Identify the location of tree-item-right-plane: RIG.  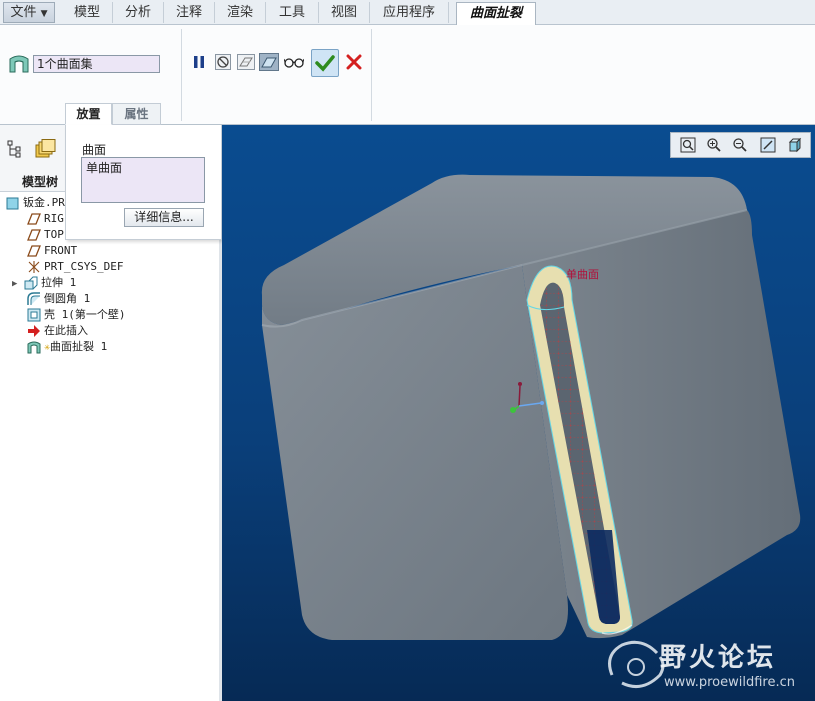
(45, 219).